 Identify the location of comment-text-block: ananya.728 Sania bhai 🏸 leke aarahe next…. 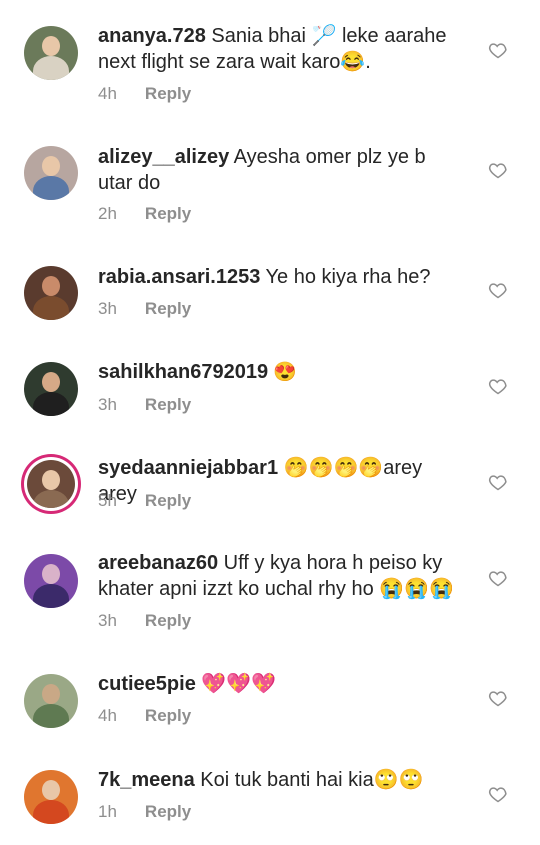
(278, 49).